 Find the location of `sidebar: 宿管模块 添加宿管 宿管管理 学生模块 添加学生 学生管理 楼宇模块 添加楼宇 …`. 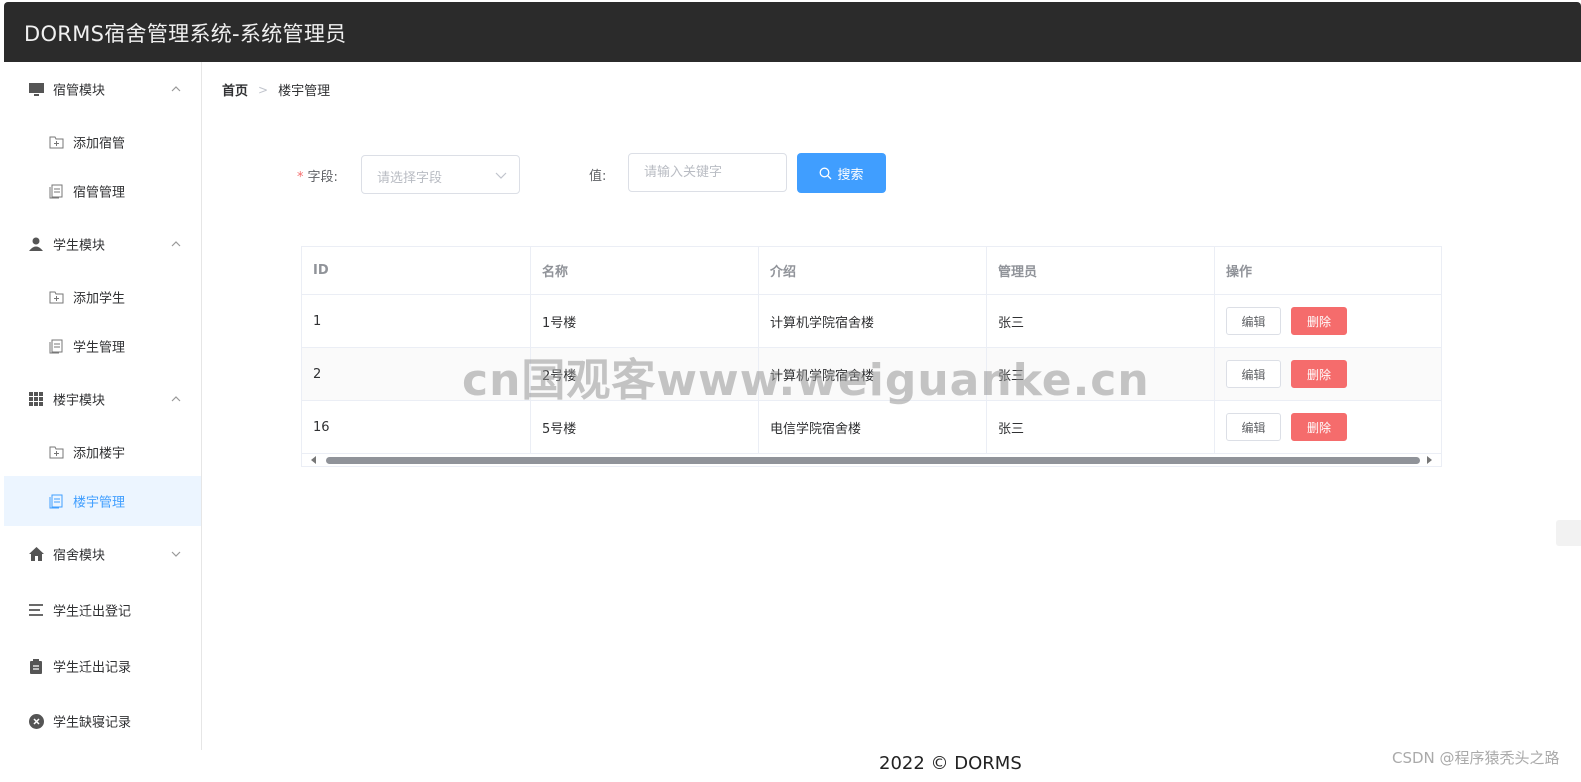

sidebar: 宿管模块 添加宿管 宿管管理 学生模块 添加学生 学生管理 楼宇模块 添加楼宇 … is located at coordinates (103, 406).